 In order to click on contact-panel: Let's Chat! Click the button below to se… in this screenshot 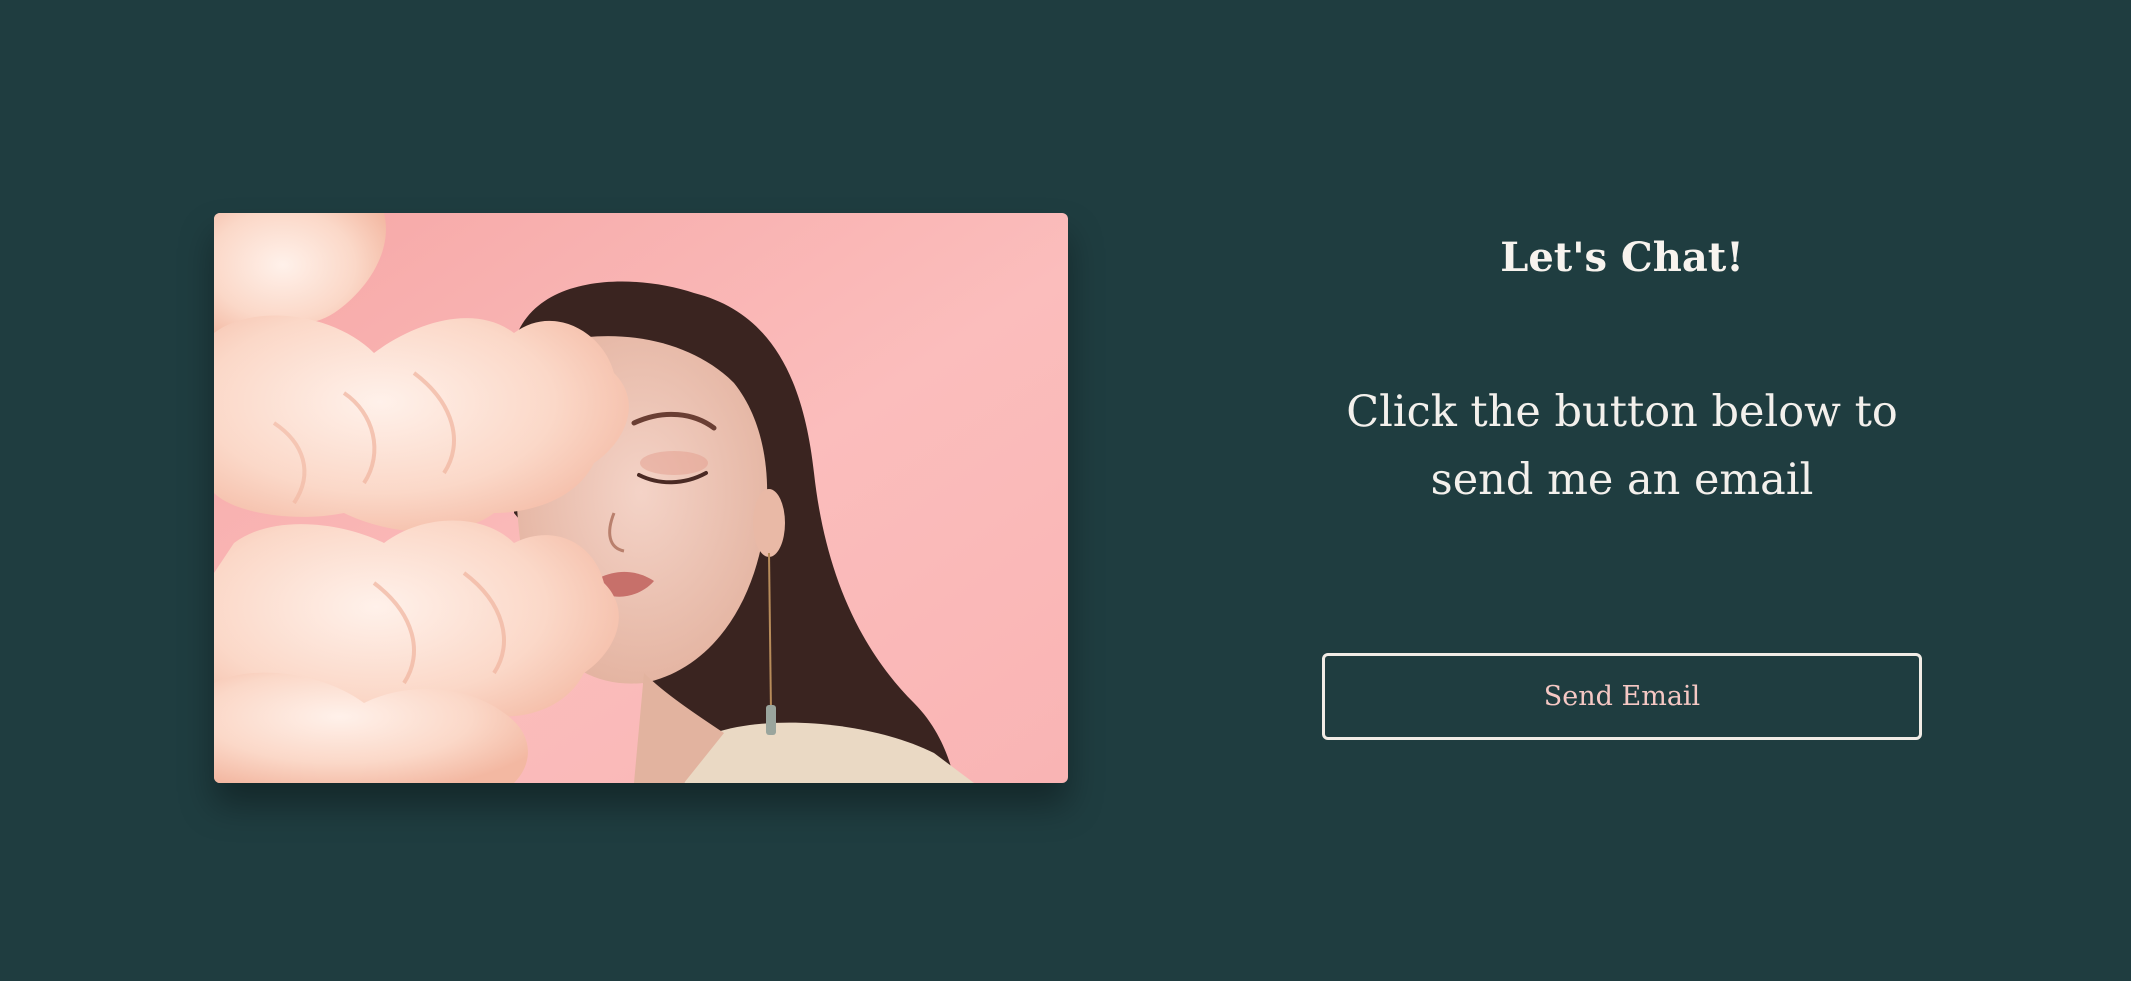, I will do `click(1622, 372)`.